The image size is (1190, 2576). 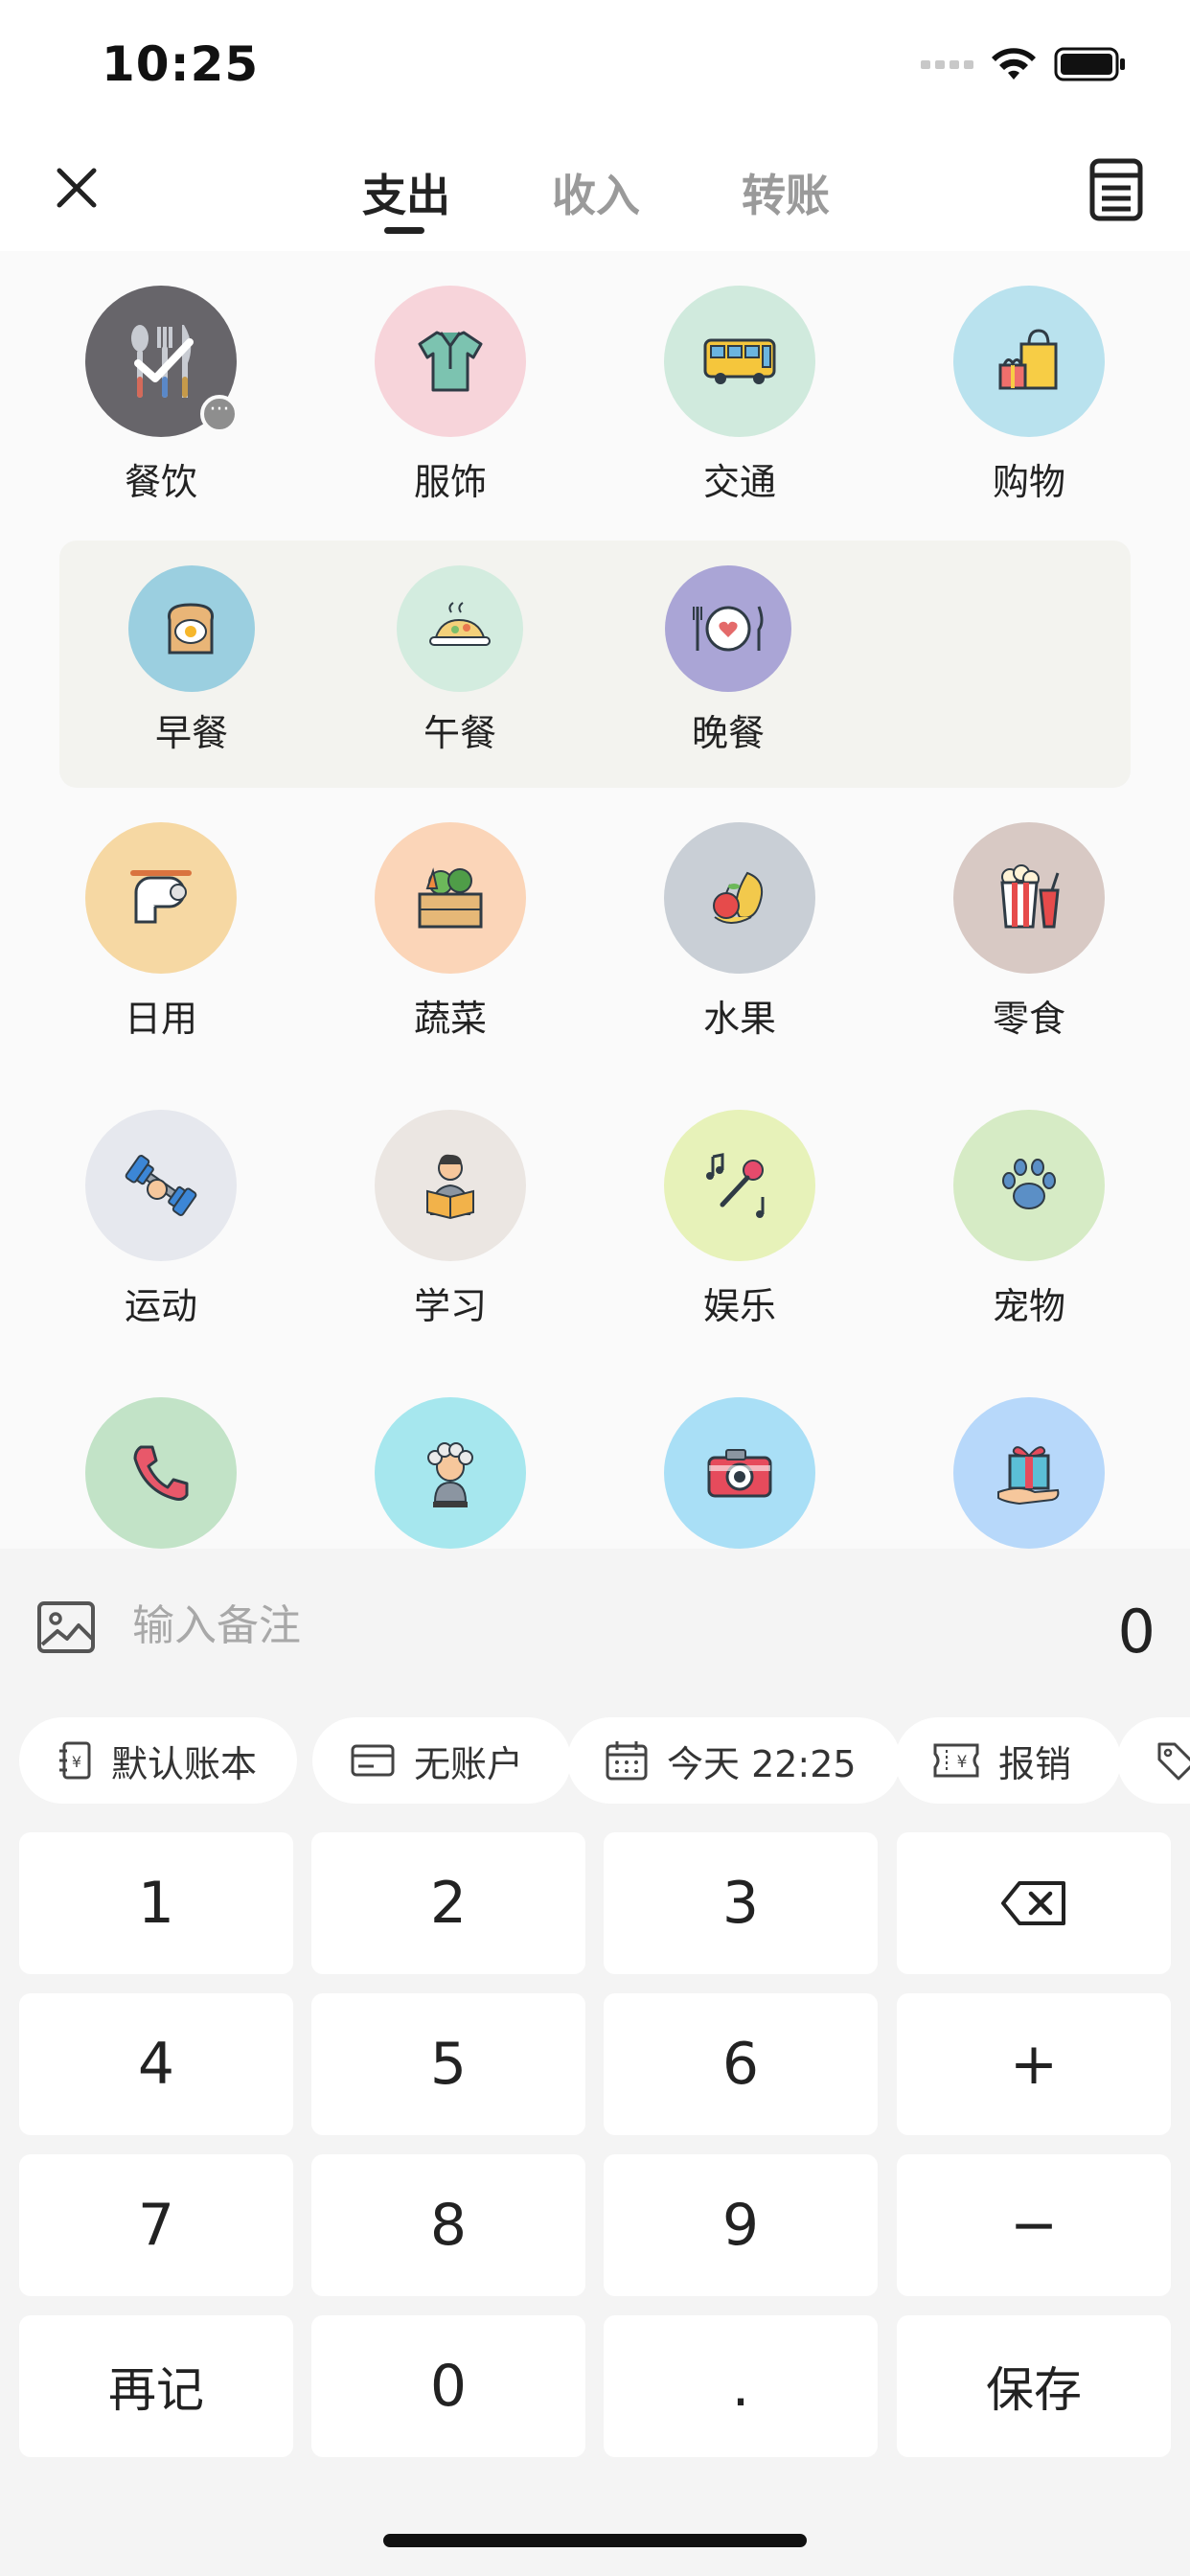 I want to click on key-5: 5, so click(x=448, y=2064).